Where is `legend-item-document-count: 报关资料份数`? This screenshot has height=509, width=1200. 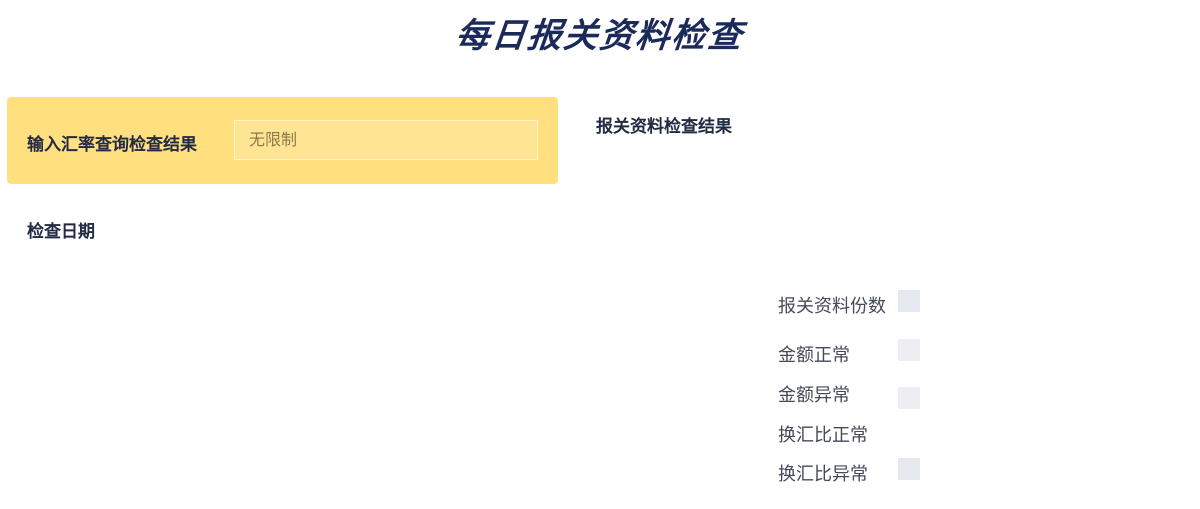
legend-item-document-count: 报关资料份数 is located at coordinates (853, 302).